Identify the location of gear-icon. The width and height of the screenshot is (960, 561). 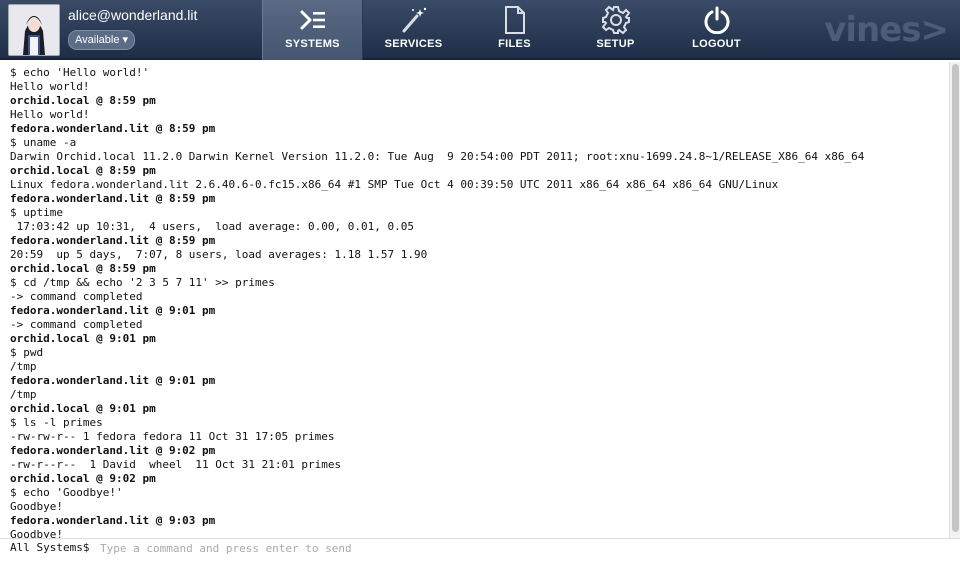
(615, 20).